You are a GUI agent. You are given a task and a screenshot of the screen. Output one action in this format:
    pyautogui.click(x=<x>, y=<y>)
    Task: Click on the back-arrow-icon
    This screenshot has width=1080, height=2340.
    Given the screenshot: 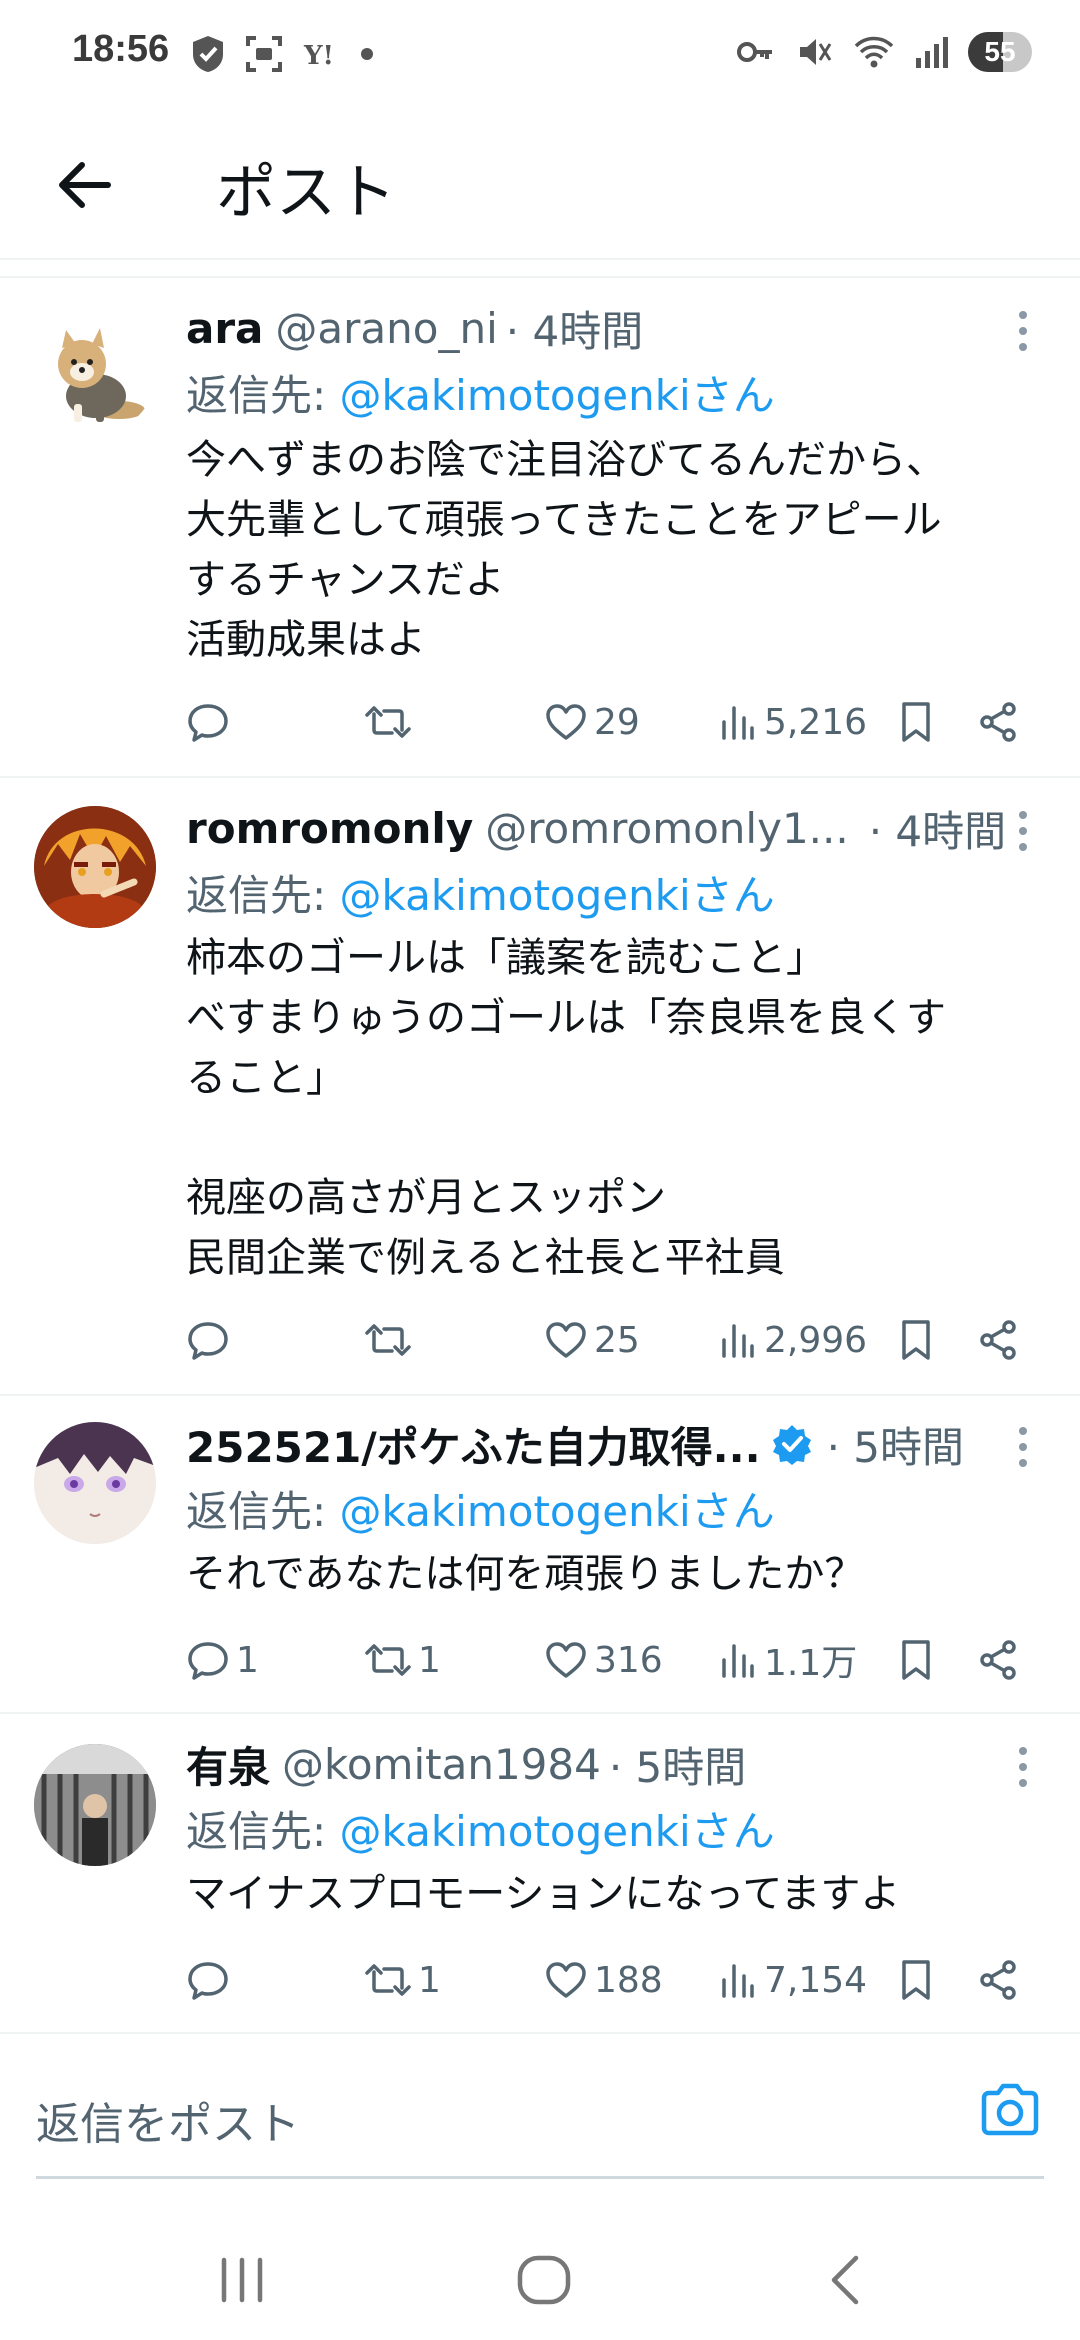 What is the action you would take?
    pyautogui.click(x=85, y=185)
    